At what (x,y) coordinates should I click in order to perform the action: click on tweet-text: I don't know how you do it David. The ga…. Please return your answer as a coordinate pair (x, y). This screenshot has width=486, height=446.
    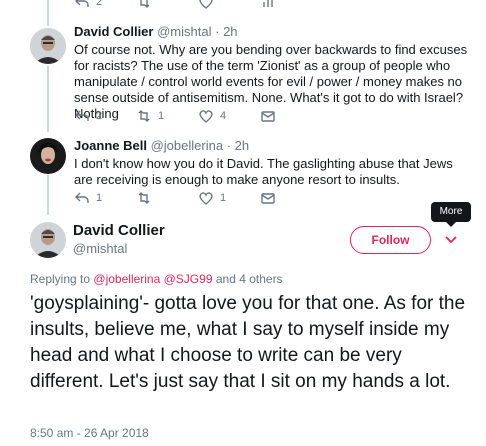
    Looking at the image, I should click on (263, 171).